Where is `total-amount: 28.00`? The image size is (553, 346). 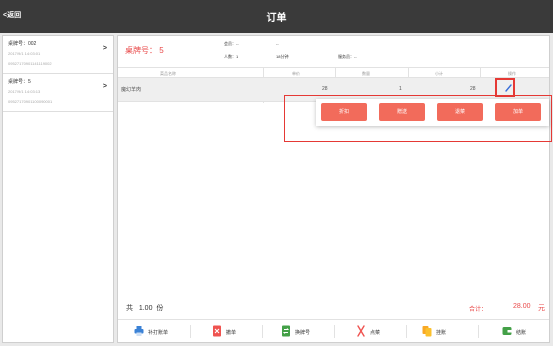
total-amount: 28.00 is located at coordinates (522, 306).